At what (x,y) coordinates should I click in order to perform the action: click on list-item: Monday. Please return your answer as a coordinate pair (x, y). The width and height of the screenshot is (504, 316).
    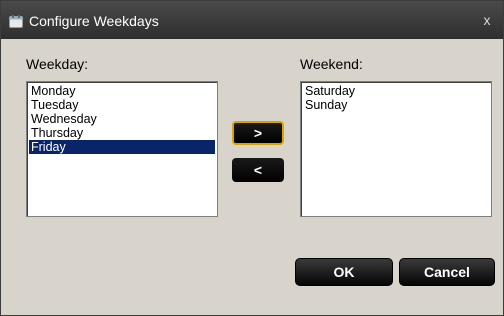
    Looking at the image, I should click on (122, 91).